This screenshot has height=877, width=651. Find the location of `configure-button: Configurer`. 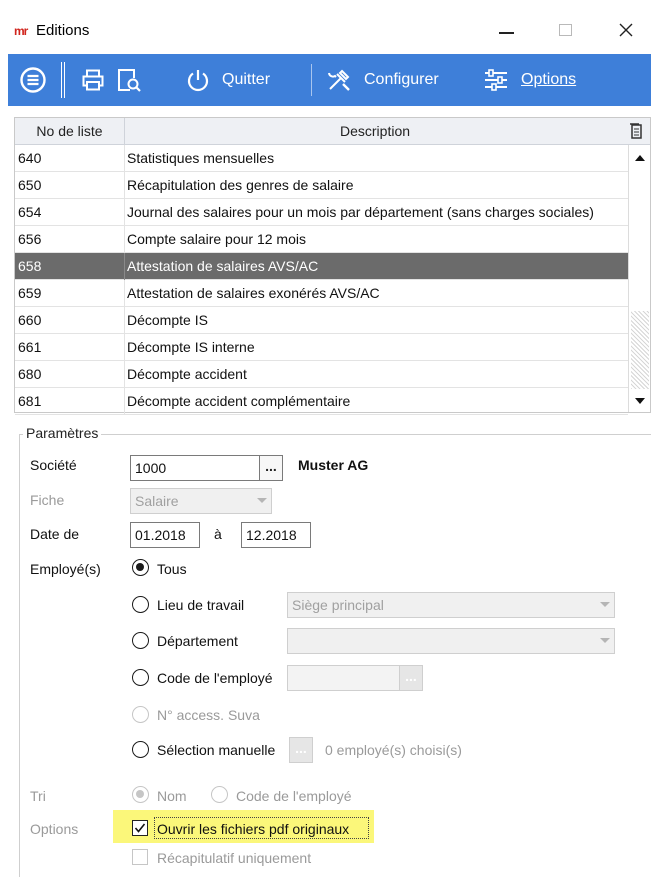

configure-button: Configurer is located at coordinates (382, 80).